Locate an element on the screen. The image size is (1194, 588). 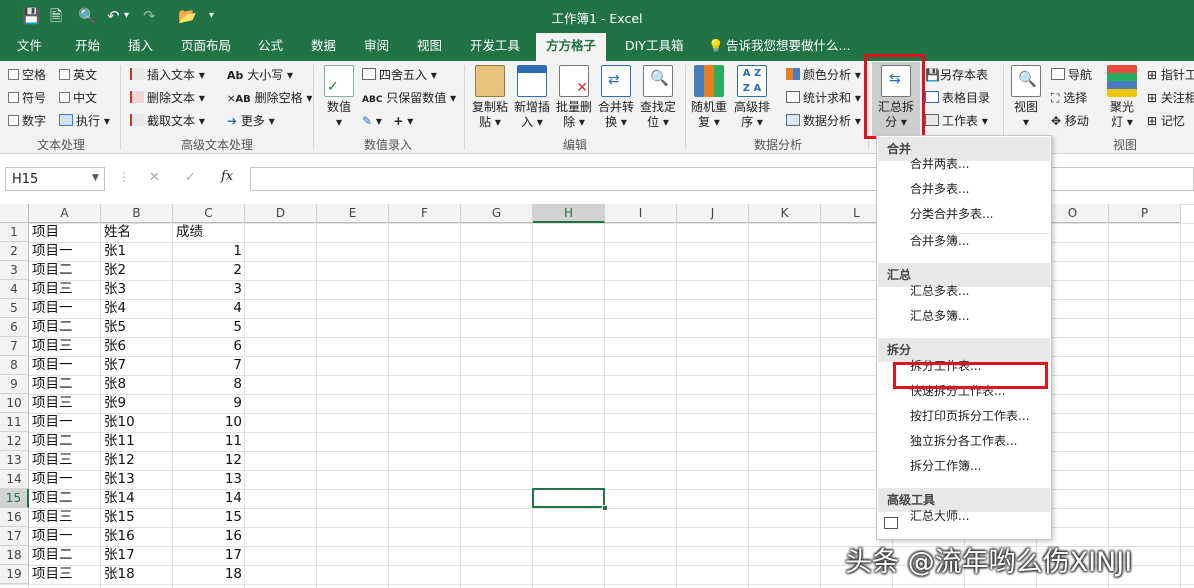
english-checkbox: 英文 is located at coordinates (78, 75).